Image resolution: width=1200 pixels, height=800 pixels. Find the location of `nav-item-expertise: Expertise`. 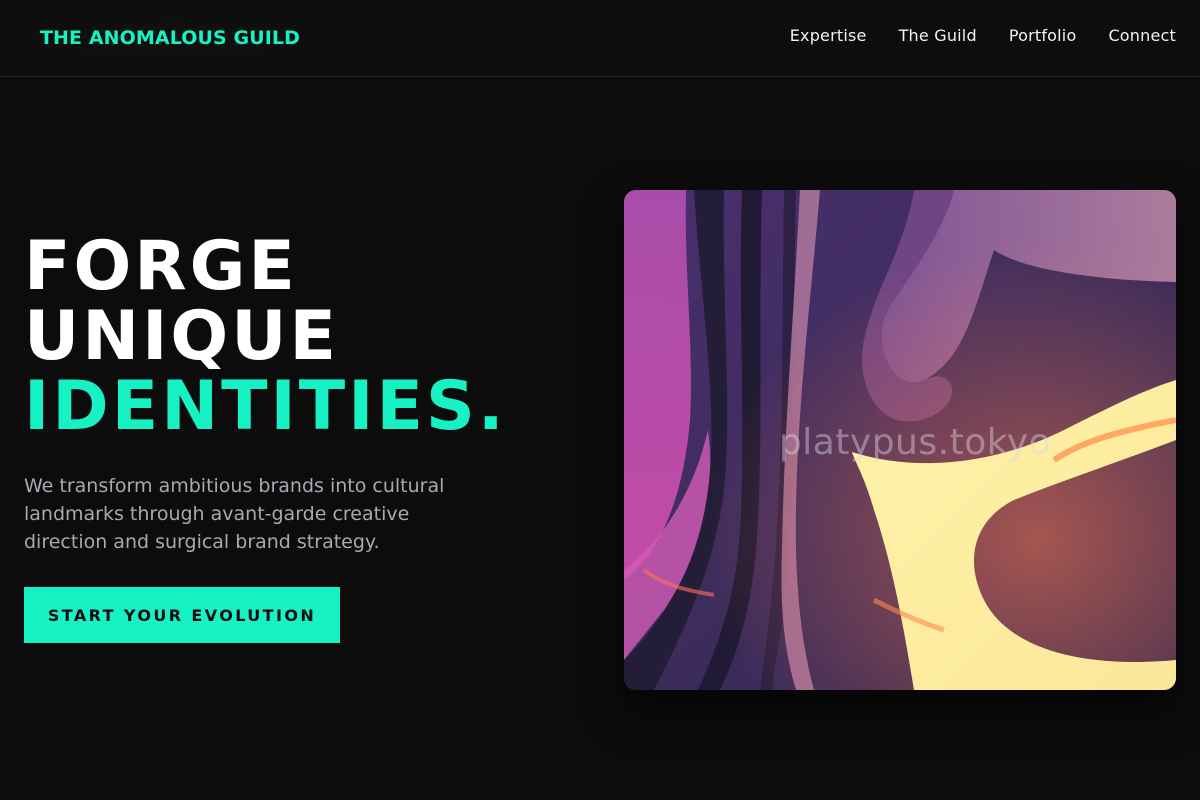

nav-item-expertise: Expertise is located at coordinates (828, 35).